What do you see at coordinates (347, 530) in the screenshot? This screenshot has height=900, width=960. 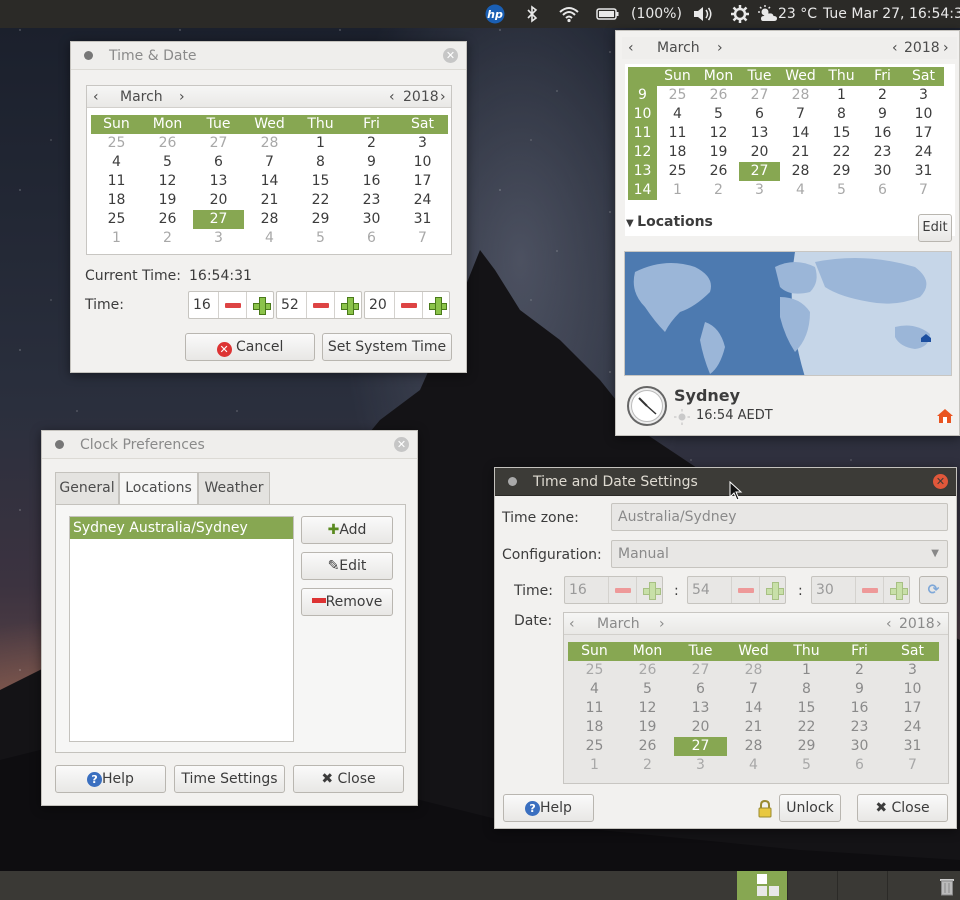 I see `add-location-button: ✚Add` at bounding box center [347, 530].